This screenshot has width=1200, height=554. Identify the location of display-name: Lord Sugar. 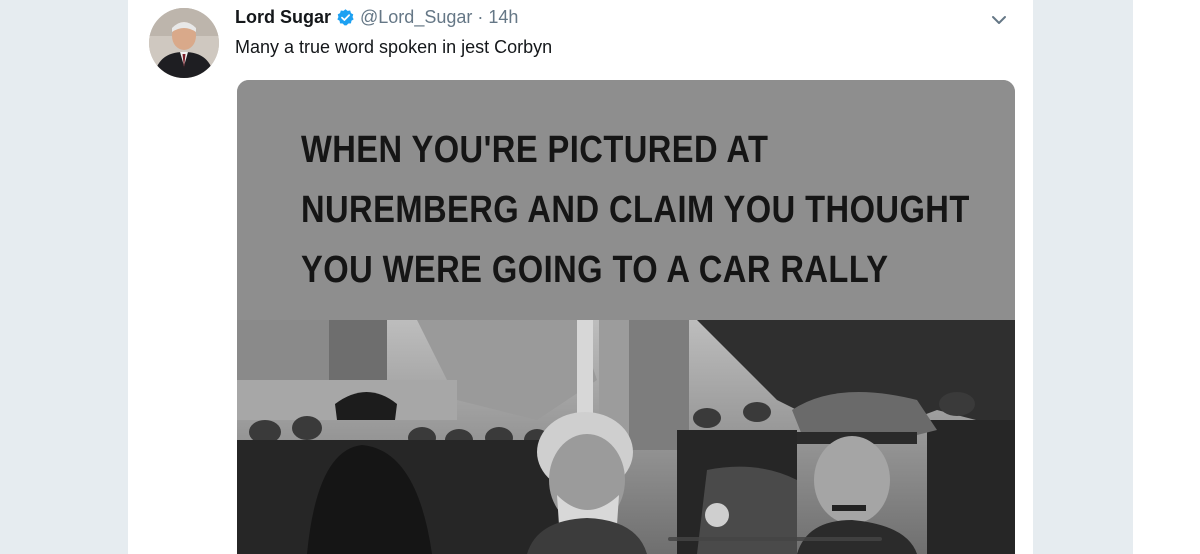
(283, 17).